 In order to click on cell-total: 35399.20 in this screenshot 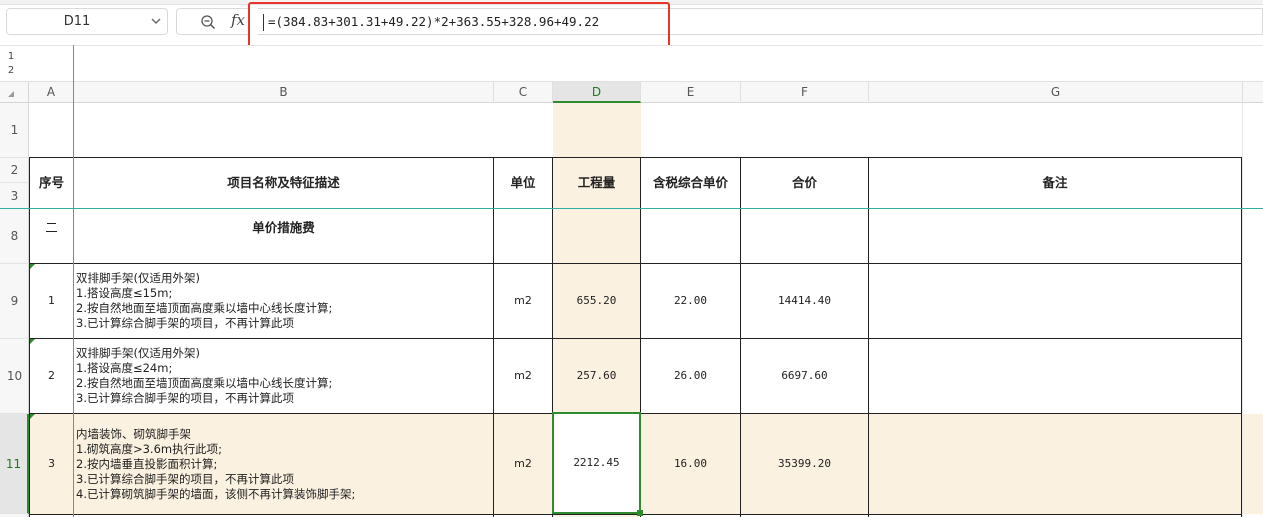, I will do `click(804, 464)`.